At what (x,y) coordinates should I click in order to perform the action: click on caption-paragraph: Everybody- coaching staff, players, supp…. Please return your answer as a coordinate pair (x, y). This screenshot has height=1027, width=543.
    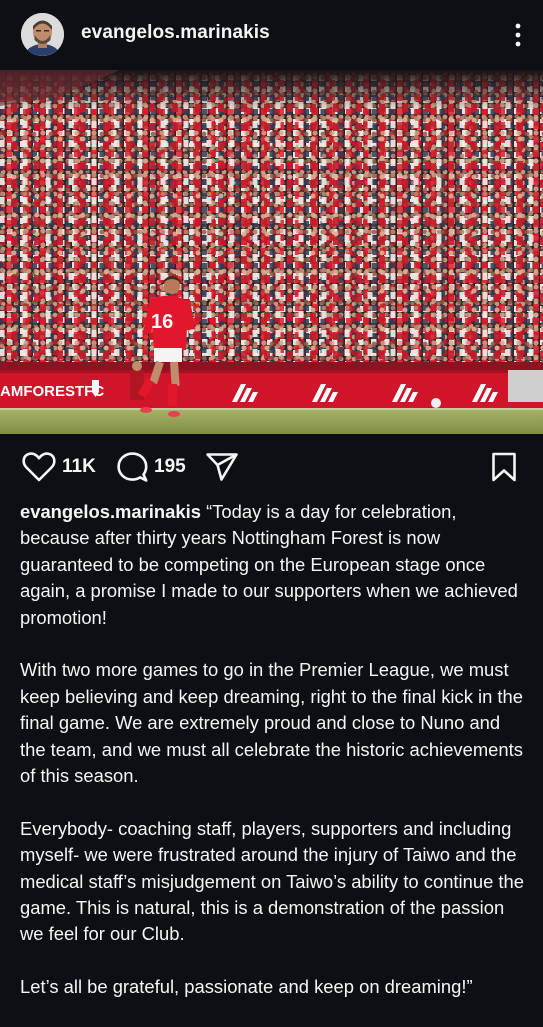
    Looking at the image, I should click on (272, 881).